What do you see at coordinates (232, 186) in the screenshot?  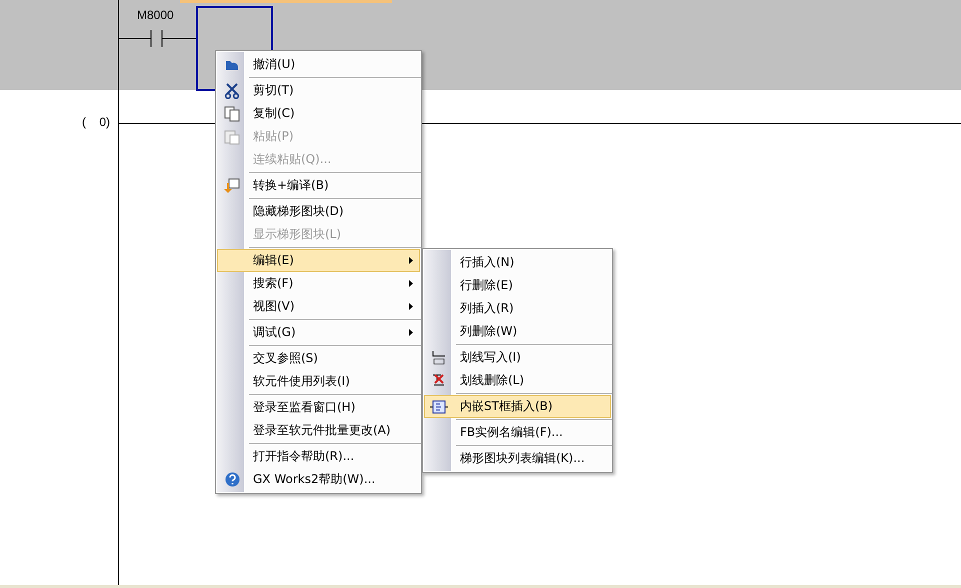 I see `convert-icon` at bounding box center [232, 186].